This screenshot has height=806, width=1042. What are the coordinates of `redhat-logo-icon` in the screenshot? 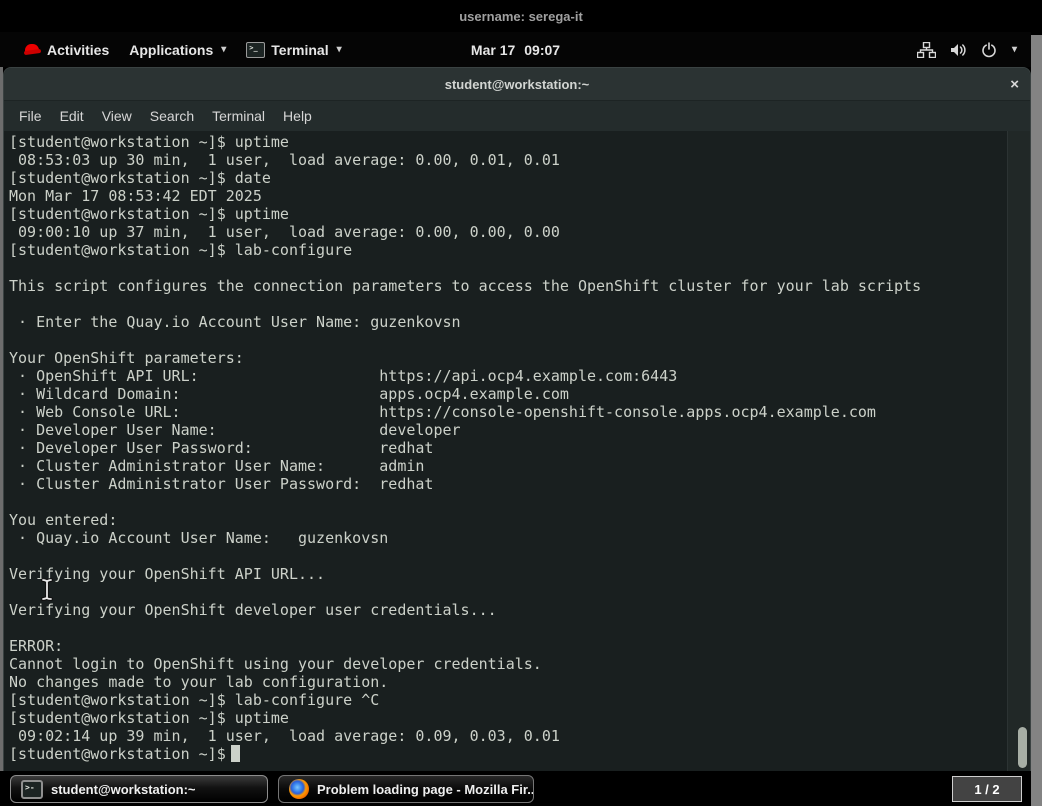 It's located at (32, 49).